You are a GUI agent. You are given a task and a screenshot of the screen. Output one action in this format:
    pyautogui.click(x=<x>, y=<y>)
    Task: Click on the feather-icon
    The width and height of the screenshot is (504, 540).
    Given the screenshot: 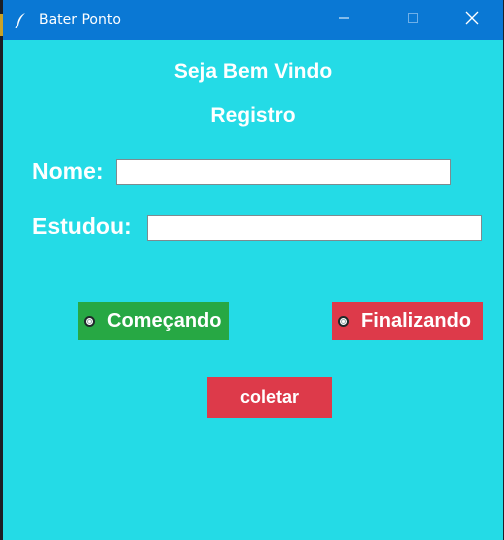 What is the action you would take?
    pyautogui.click(x=21, y=20)
    